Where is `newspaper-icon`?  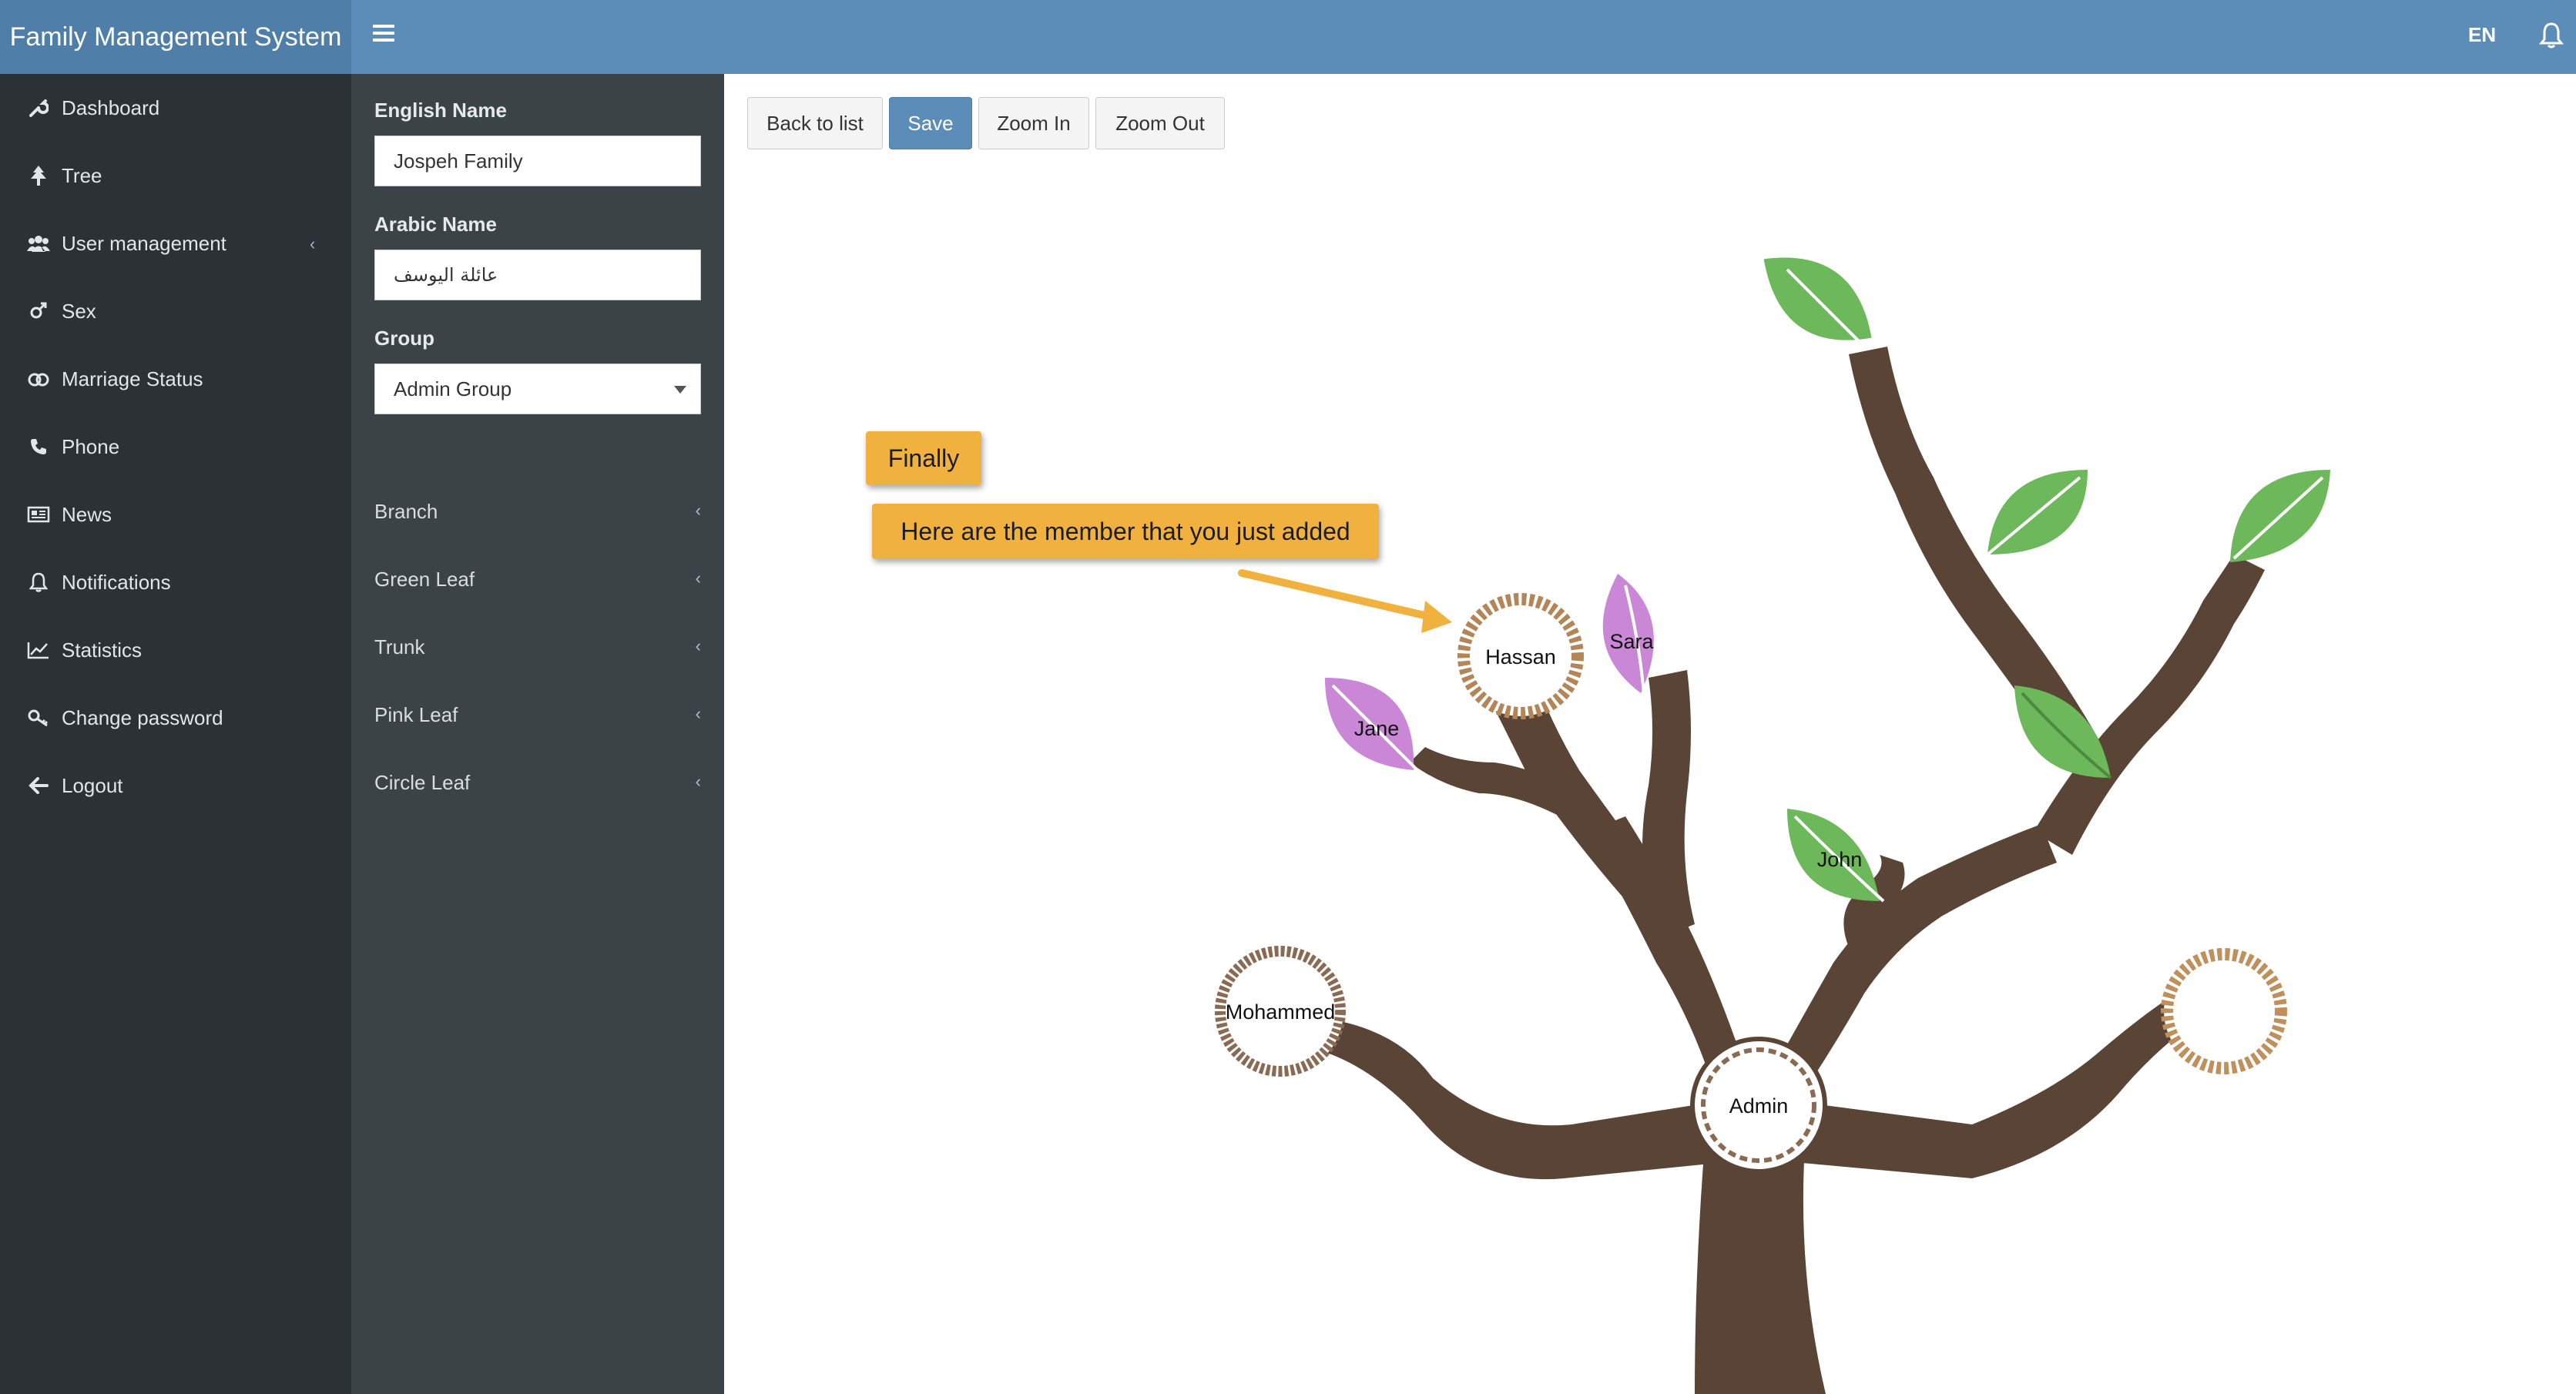
newspaper-icon is located at coordinates (38, 514).